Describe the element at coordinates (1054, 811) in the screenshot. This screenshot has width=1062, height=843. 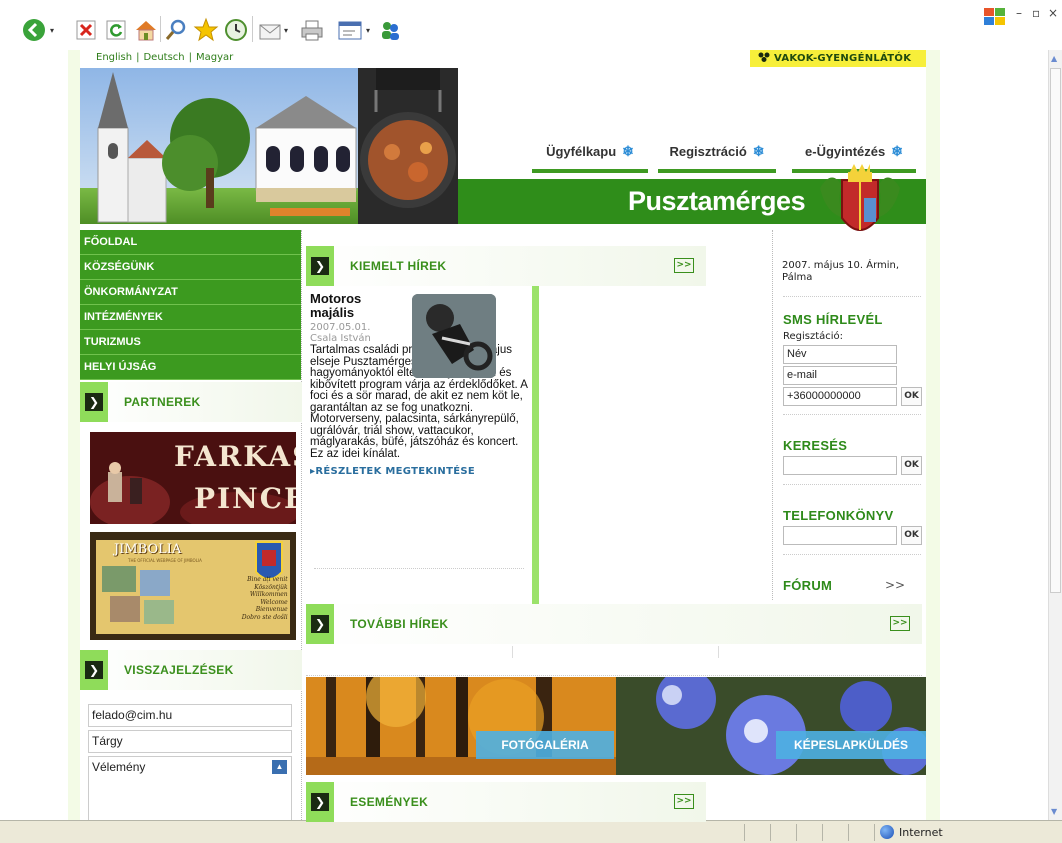
I see `scroll-down-icon: ▼` at that location.